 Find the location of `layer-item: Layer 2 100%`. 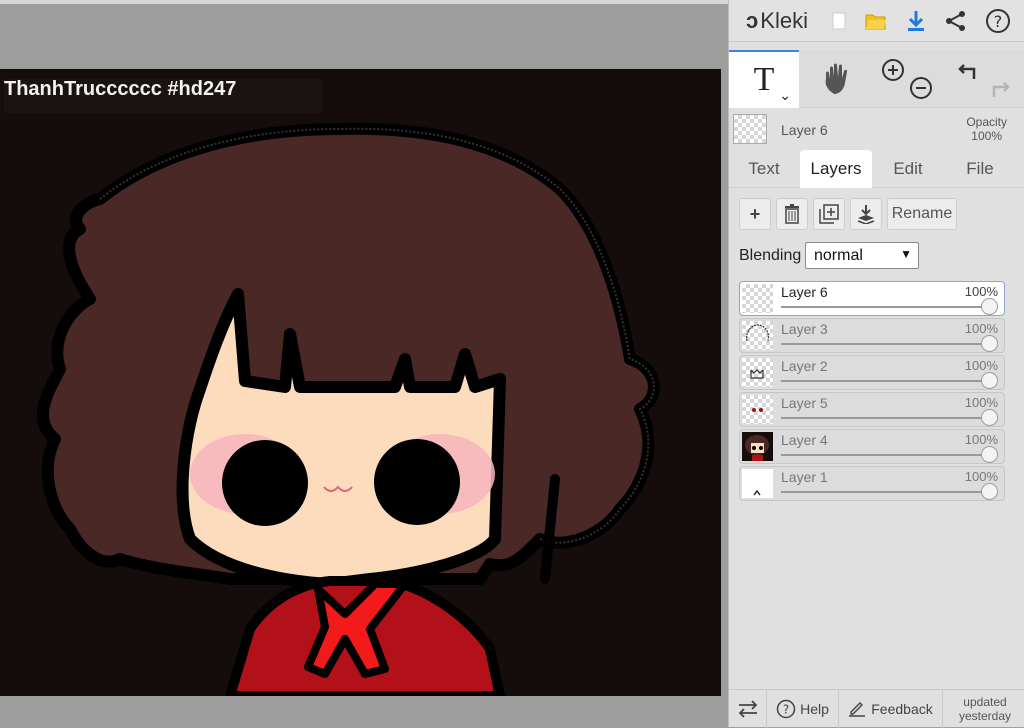

layer-item: Layer 2 100% is located at coordinates (872, 372).